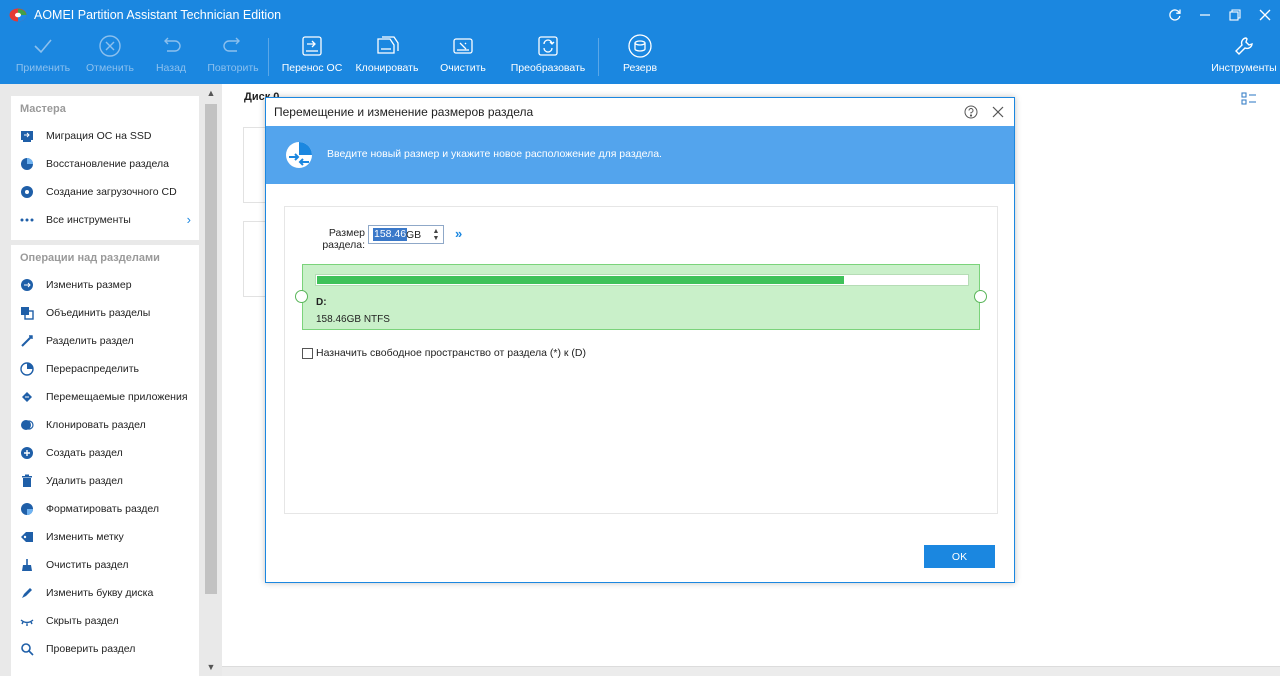 This screenshot has height=676, width=1280. I want to click on minimize-button, so click(1205, 15).